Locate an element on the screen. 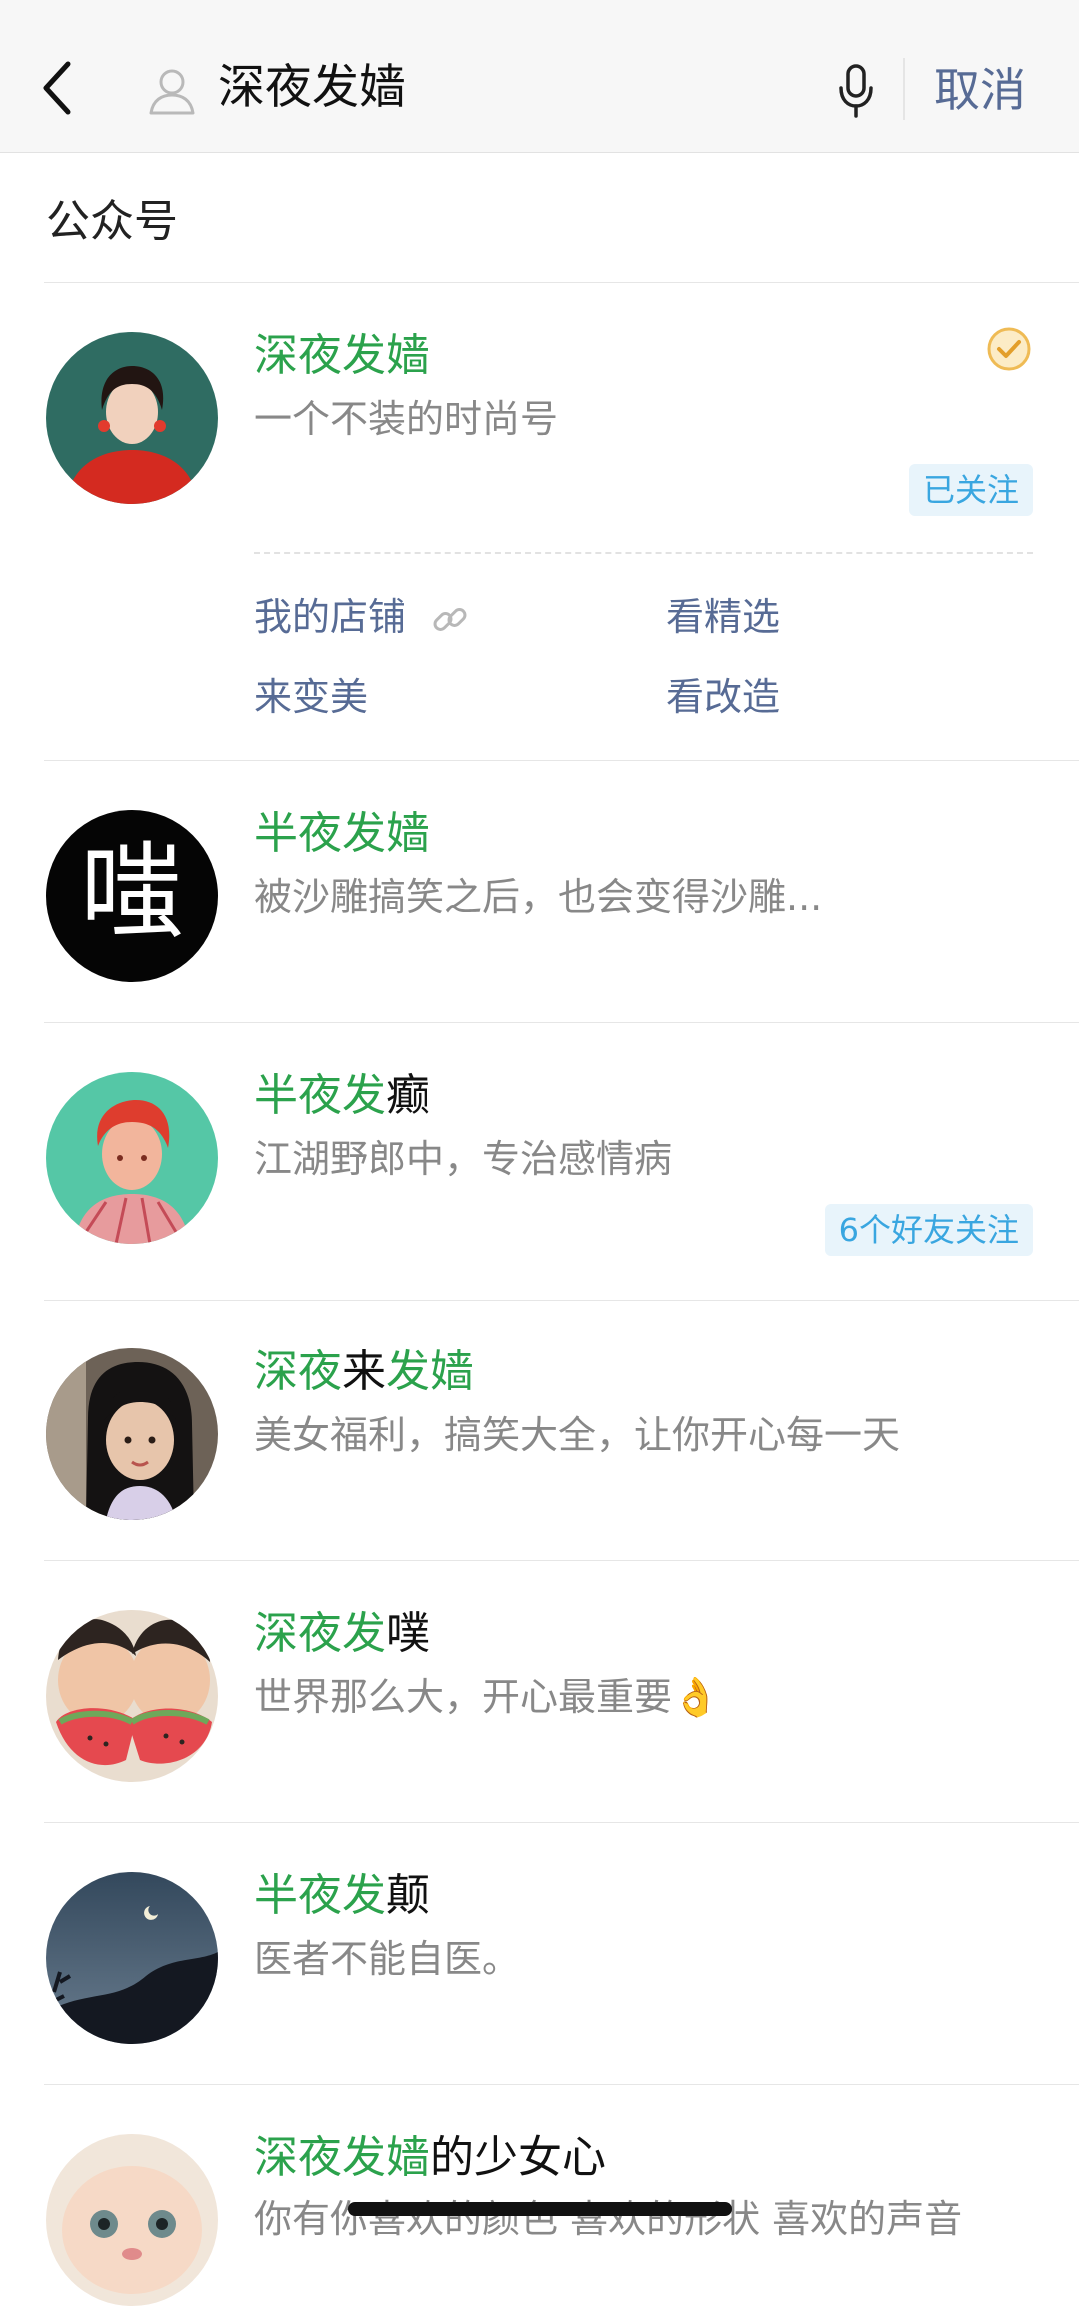 This screenshot has height=2306, width=1079. section-title: 公众号 is located at coordinates (112, 221).